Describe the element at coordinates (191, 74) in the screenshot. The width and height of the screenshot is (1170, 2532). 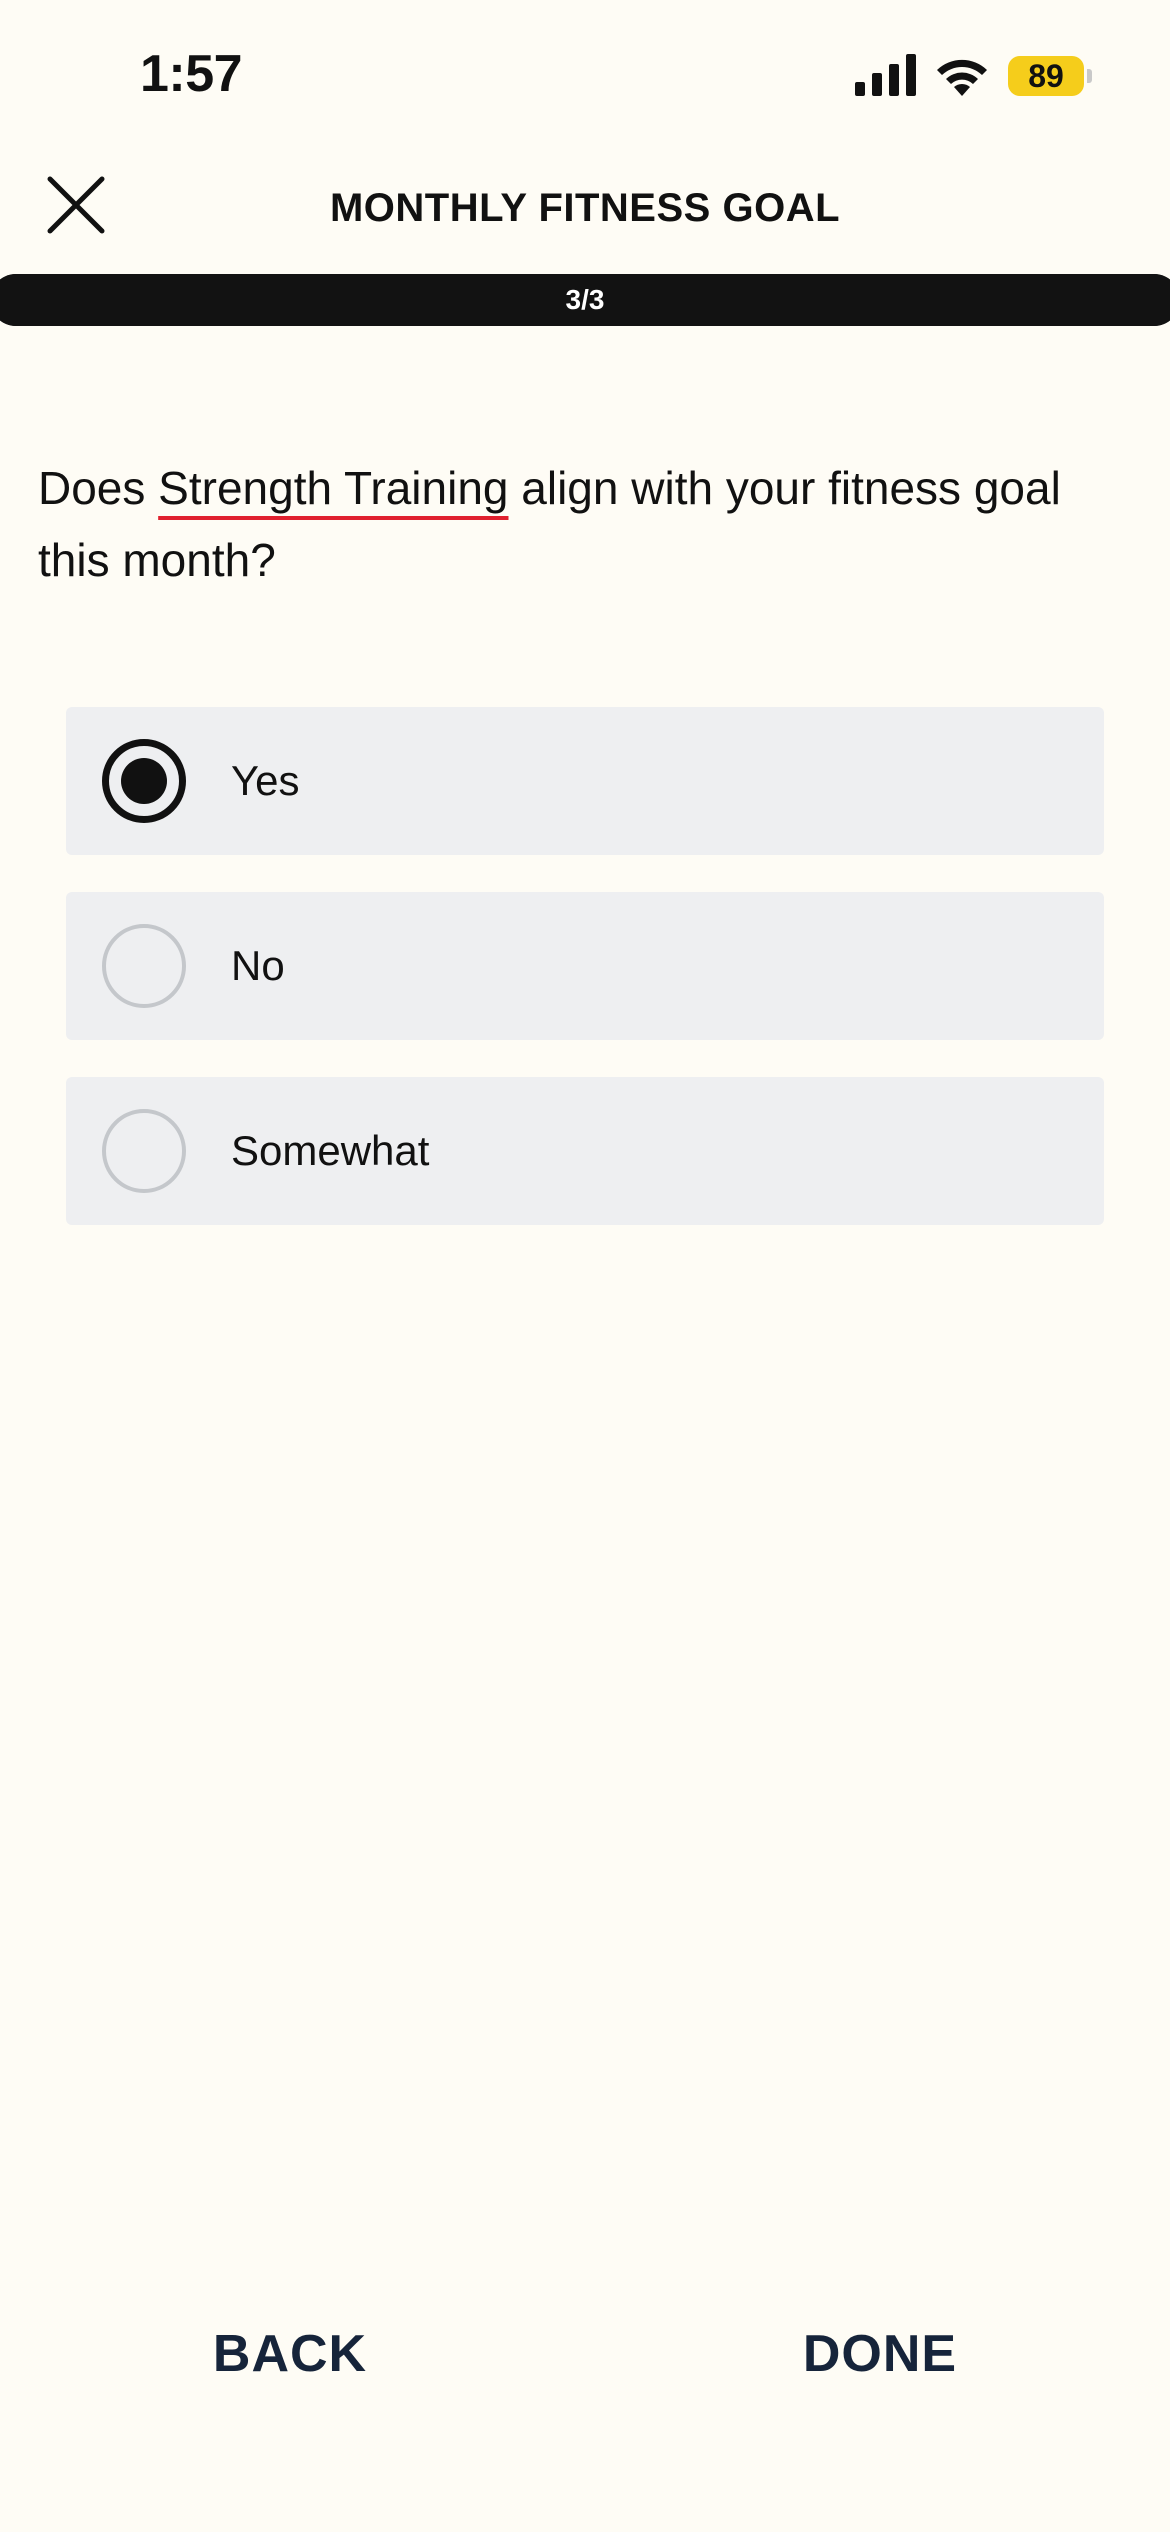
I see `status-time: 1:57` at that location.